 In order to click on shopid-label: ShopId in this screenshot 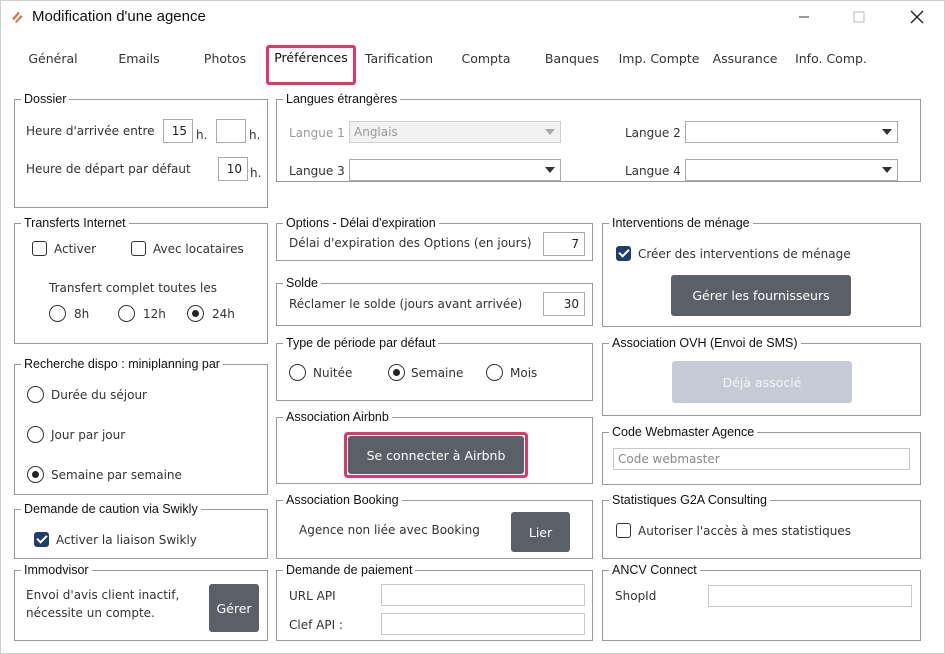, I will do `click(636, 596)`.